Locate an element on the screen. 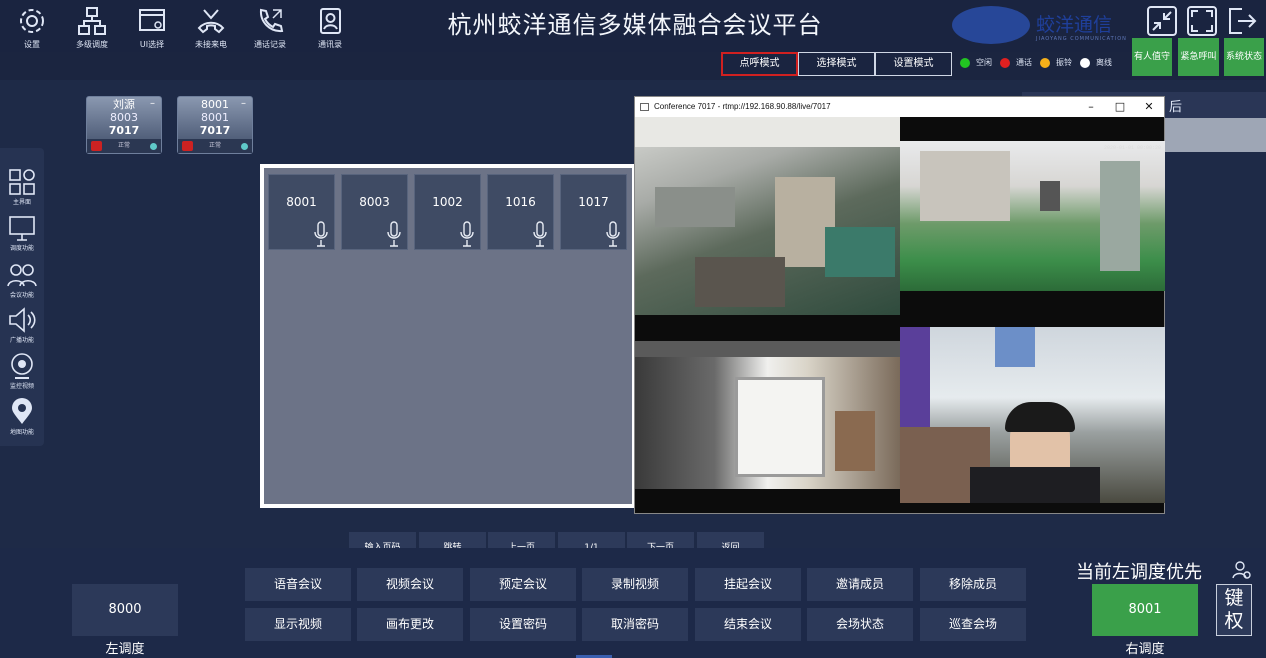 This screenshot has width=1266, height=658. emergency-call-button: 紧急呼叫 is located at coordinates (1198, 57).